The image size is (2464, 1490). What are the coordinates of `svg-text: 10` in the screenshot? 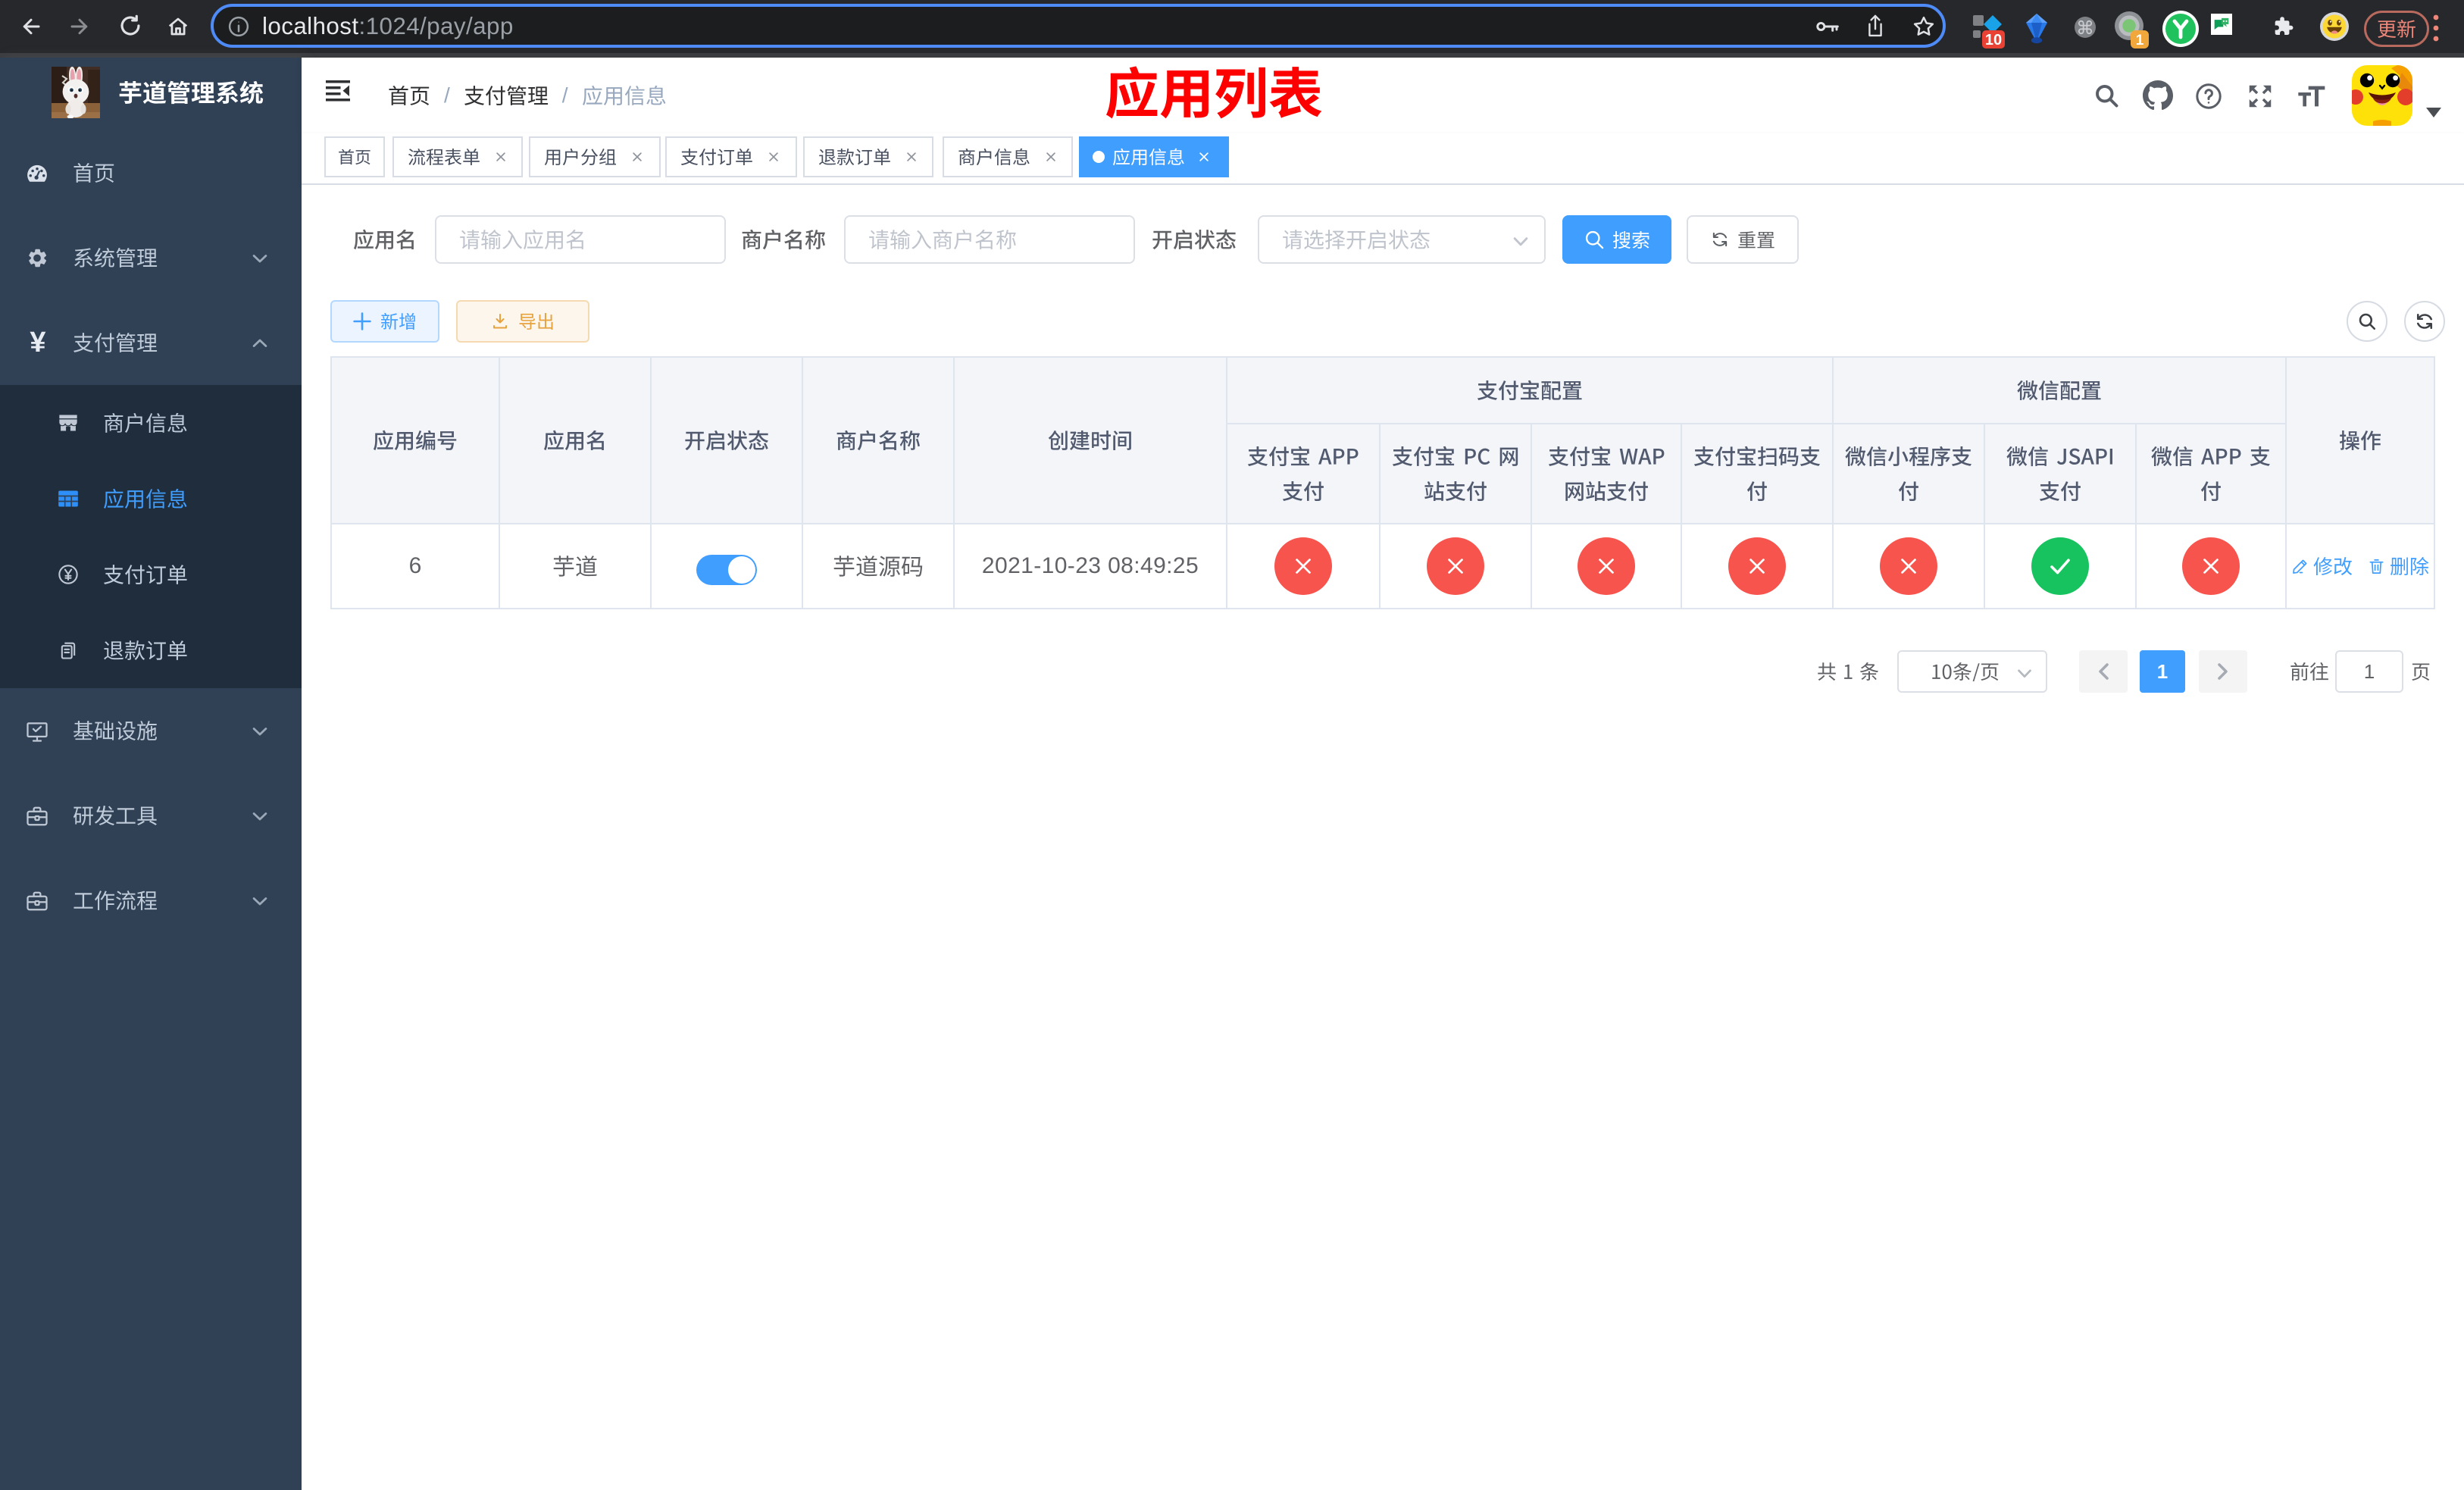 It's located at (1993, 40).